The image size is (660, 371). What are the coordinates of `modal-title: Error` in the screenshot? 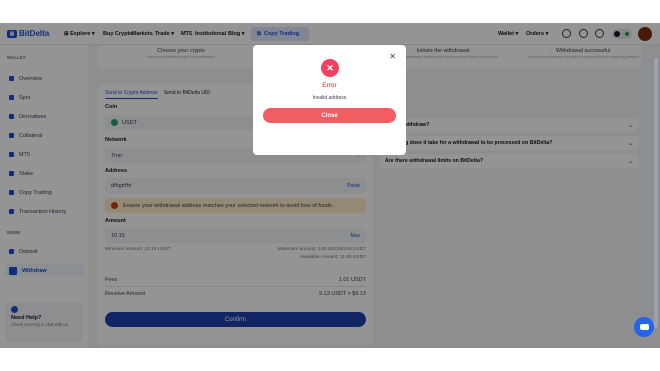 It's located at (329, 85).